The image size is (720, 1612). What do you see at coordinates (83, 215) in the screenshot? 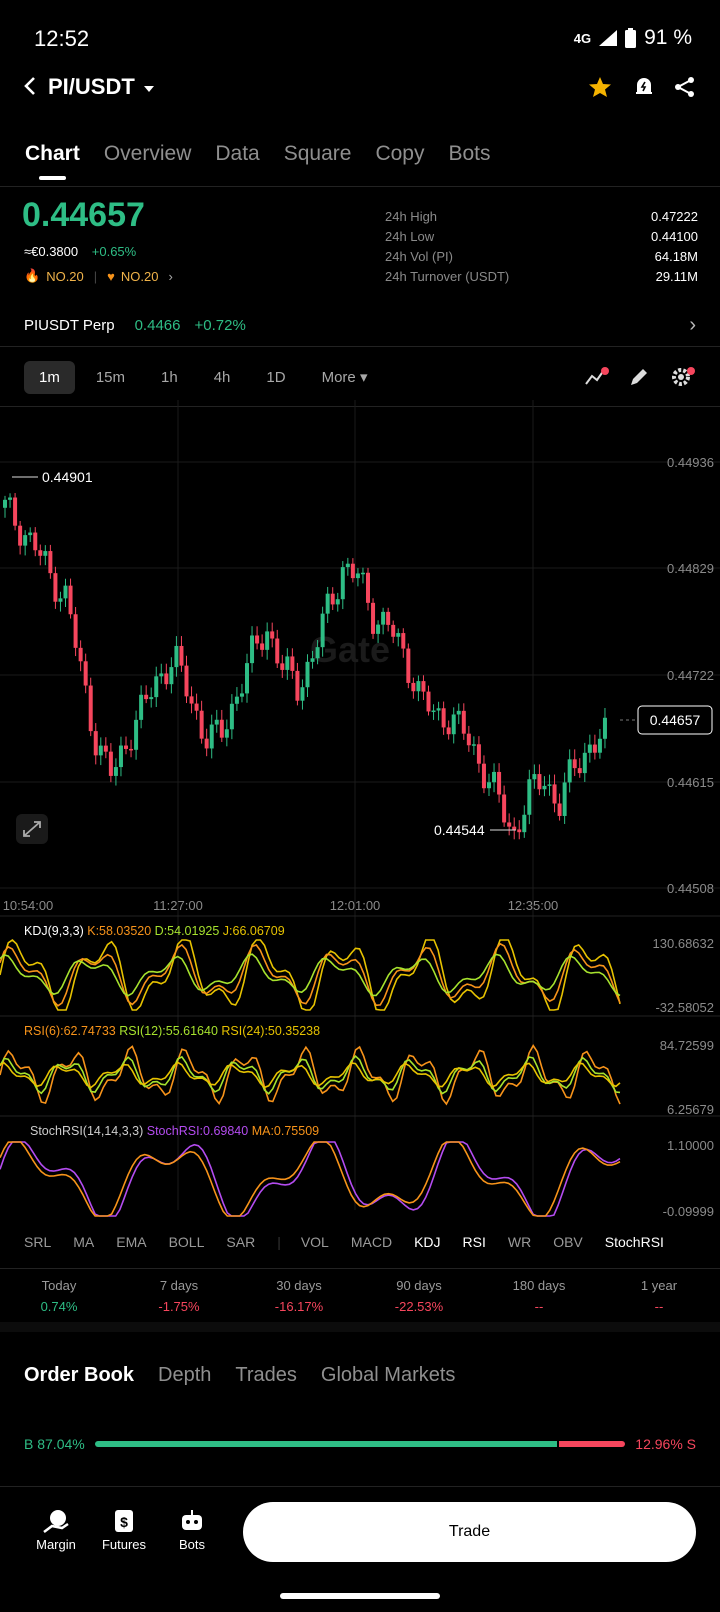
I see `last-price: 0.44657` at bounding box center [83, 215].